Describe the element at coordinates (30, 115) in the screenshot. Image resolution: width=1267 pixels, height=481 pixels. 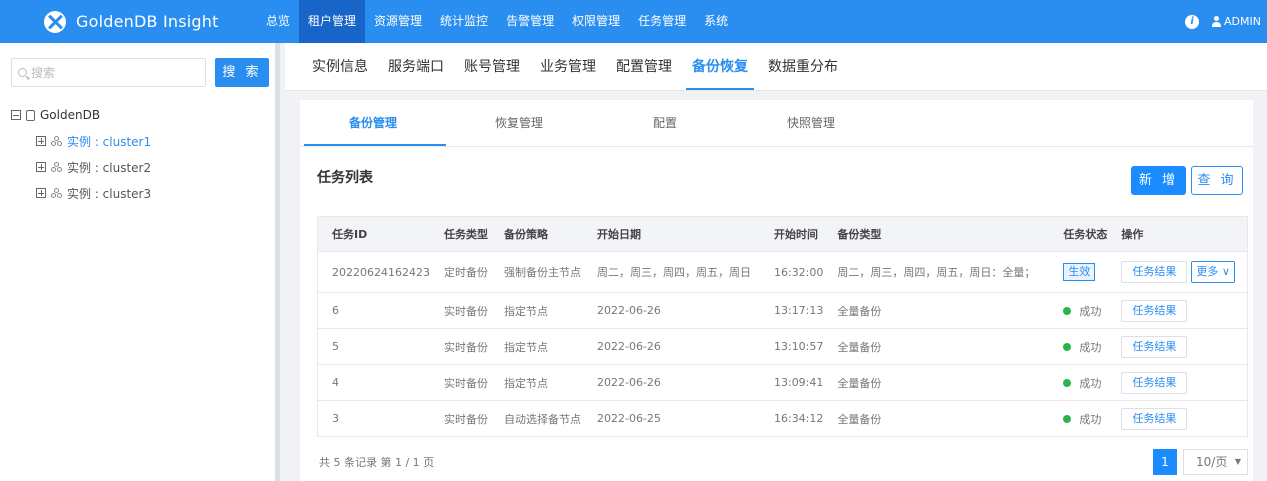
I see `database-icon` at that location.